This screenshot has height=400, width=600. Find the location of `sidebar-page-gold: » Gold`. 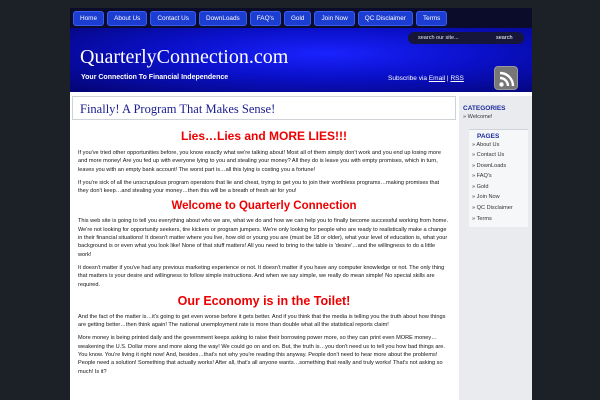

sidebar-page-gold: » Gold is located at coordinates (498, 187).